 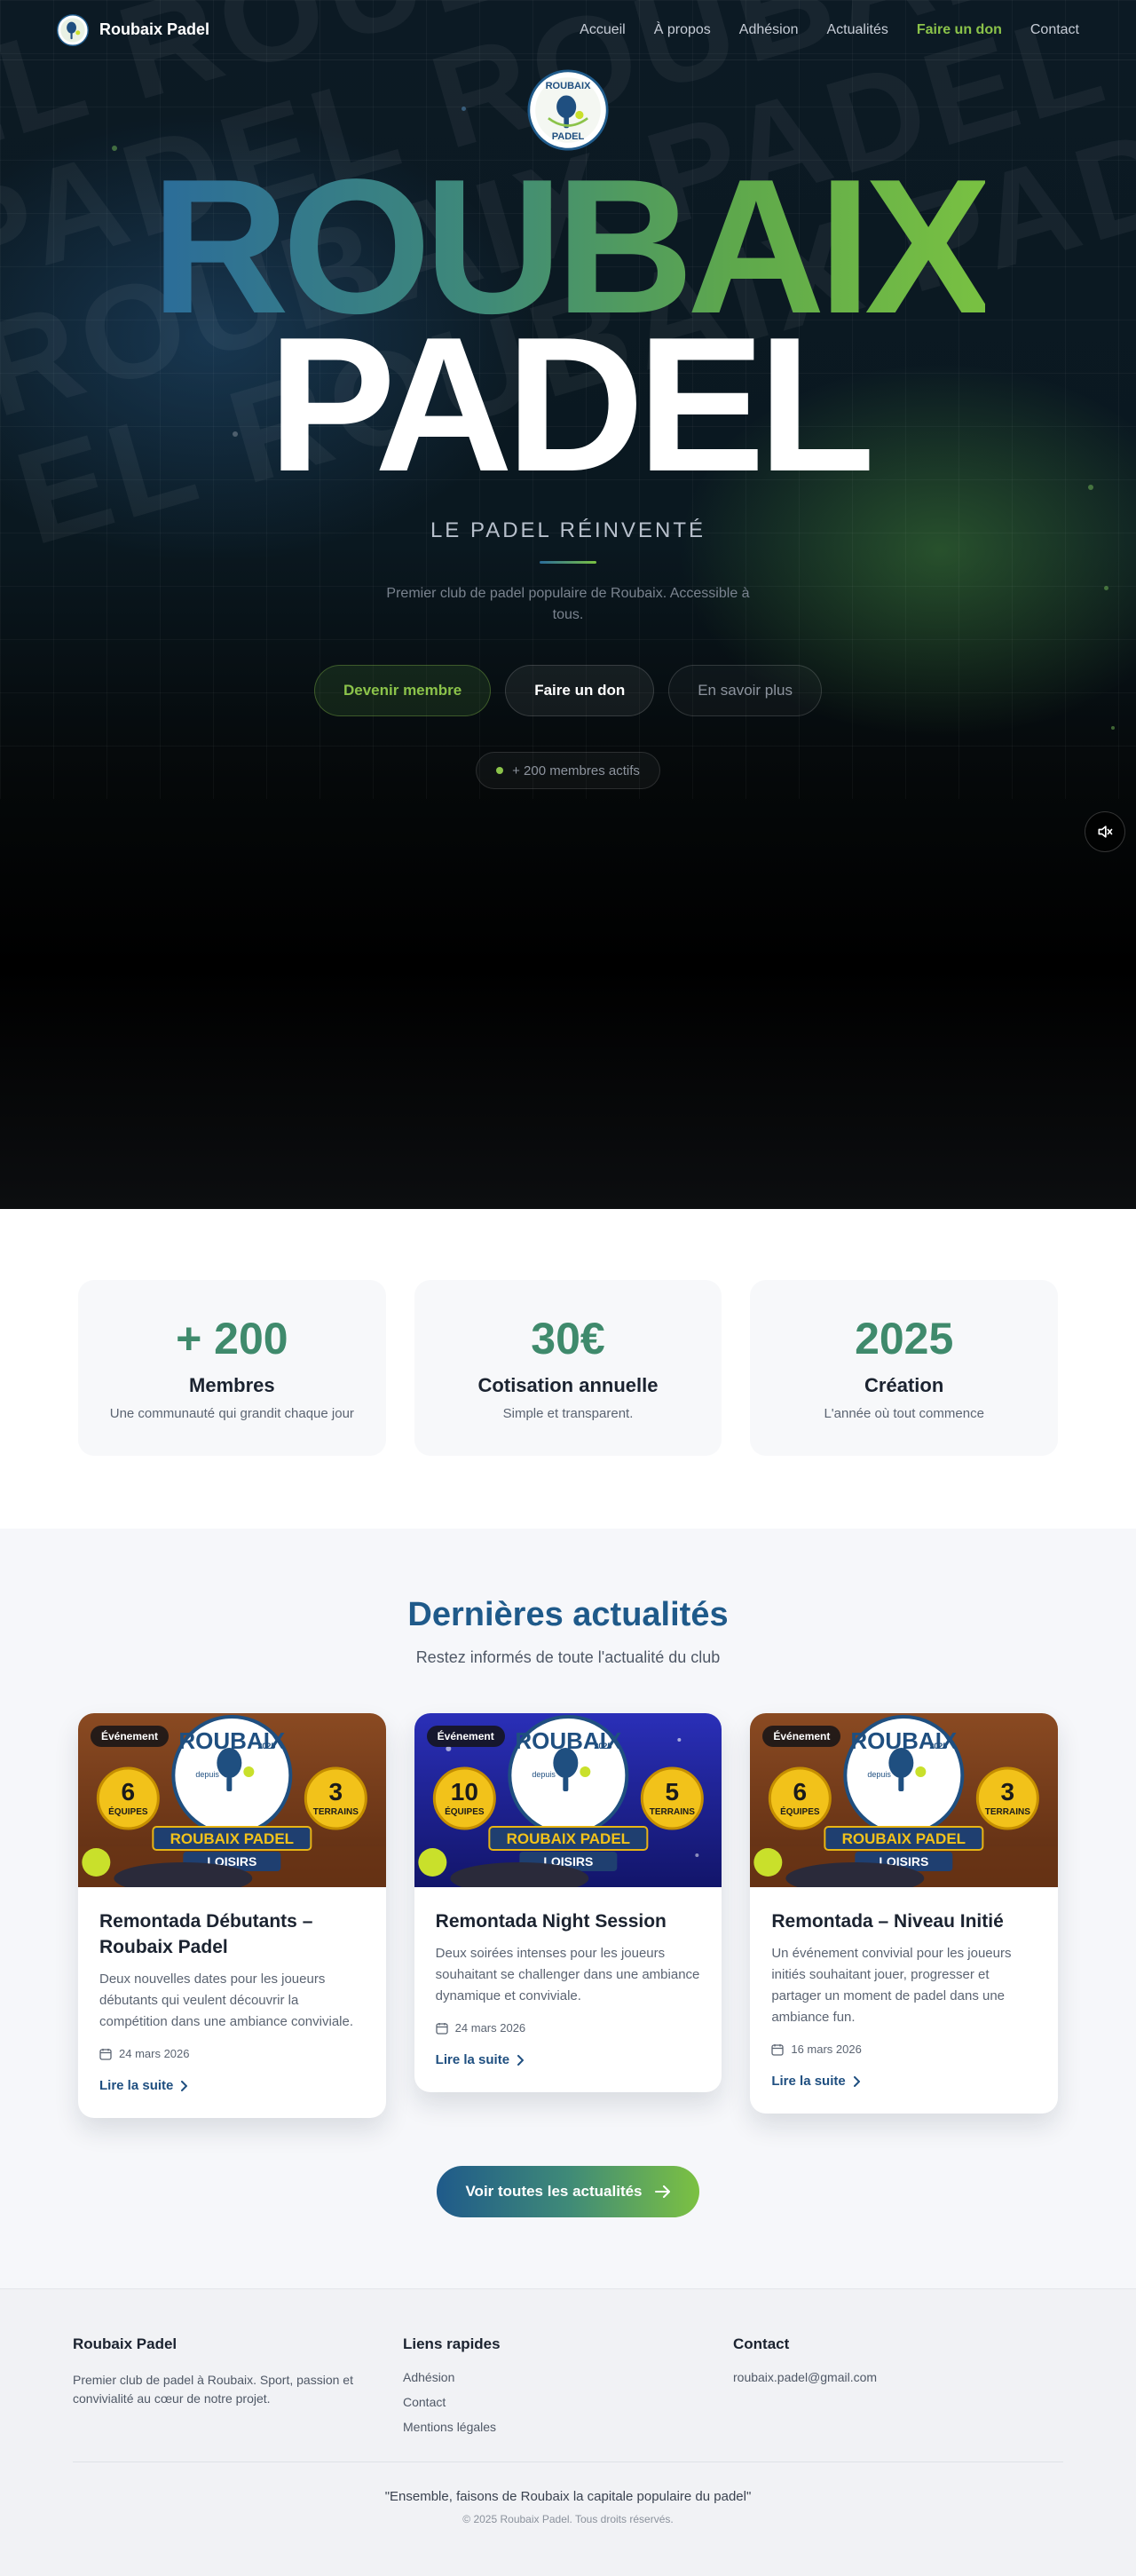 What do you see at coordinates (568, 2427) in the screenshot?
I see `footer-link-legal: Mentions légales` at bounding box center [568, 2427].